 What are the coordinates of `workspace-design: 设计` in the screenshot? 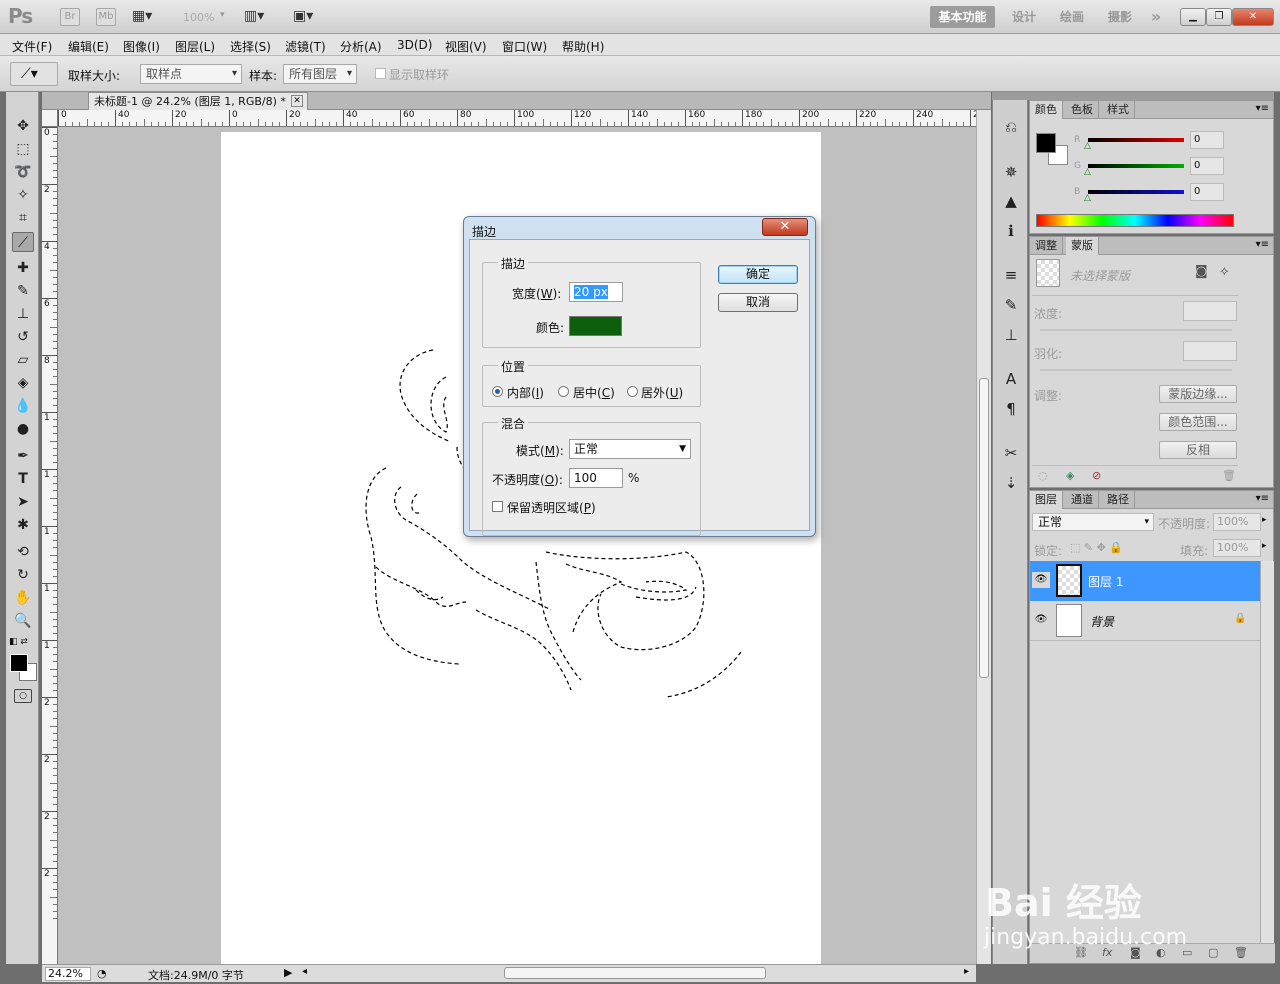 It's located at (1024, 17).